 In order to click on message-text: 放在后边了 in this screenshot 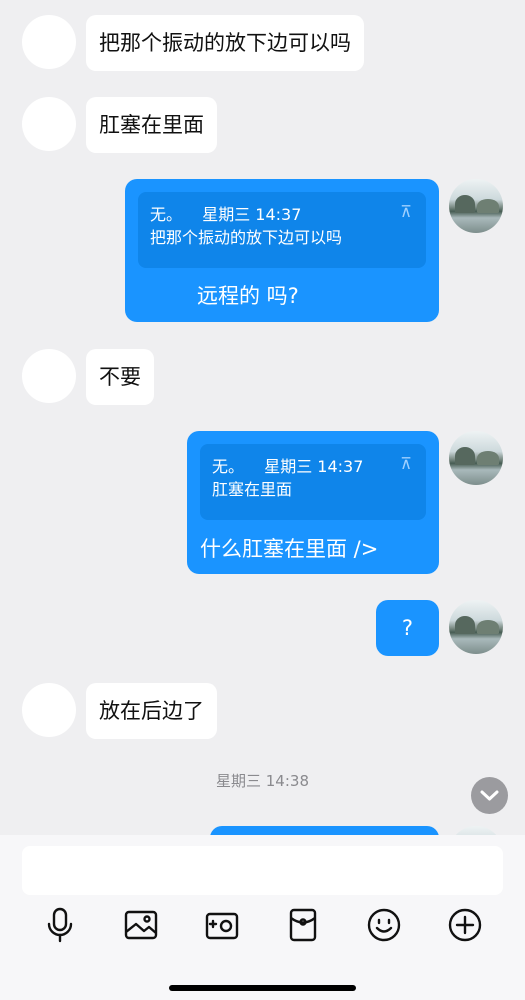, I will do `click(151, 711)`.